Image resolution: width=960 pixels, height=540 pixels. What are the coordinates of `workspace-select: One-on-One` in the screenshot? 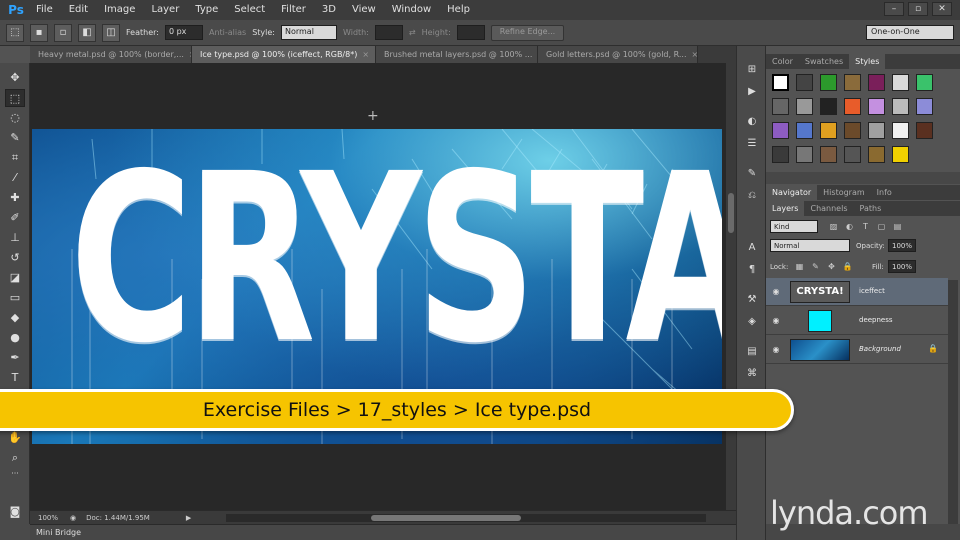 It's located at (910, 32).